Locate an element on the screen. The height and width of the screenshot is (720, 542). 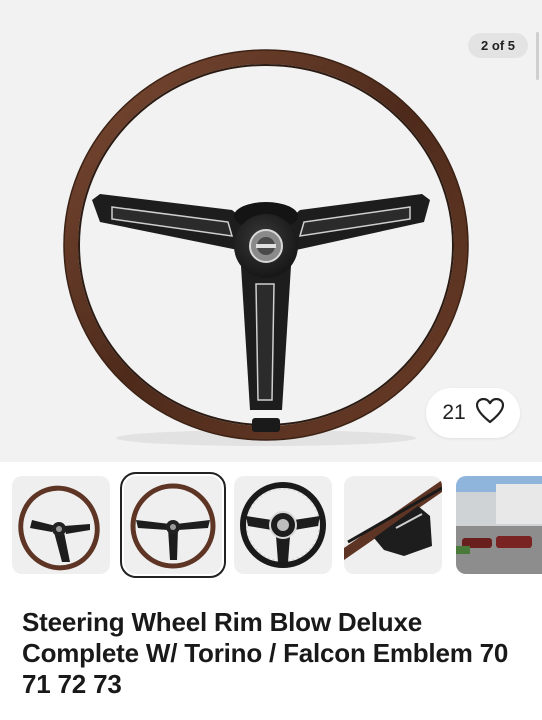
thumb-steering-wheel-angled is located at coordinates (61, 525).